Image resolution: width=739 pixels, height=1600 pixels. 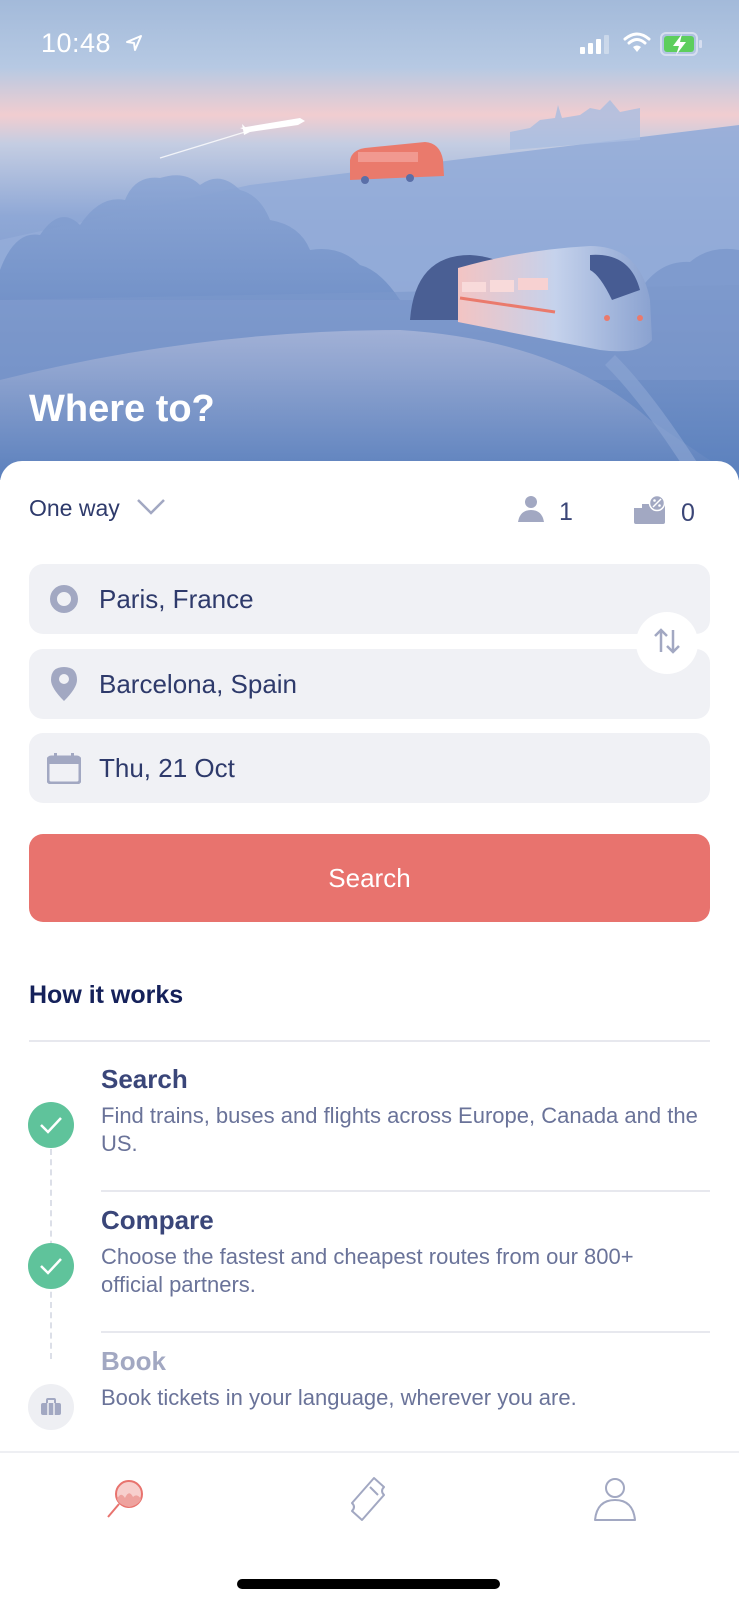 I want to click on step-title: Search, so click(x=144, y=1079).